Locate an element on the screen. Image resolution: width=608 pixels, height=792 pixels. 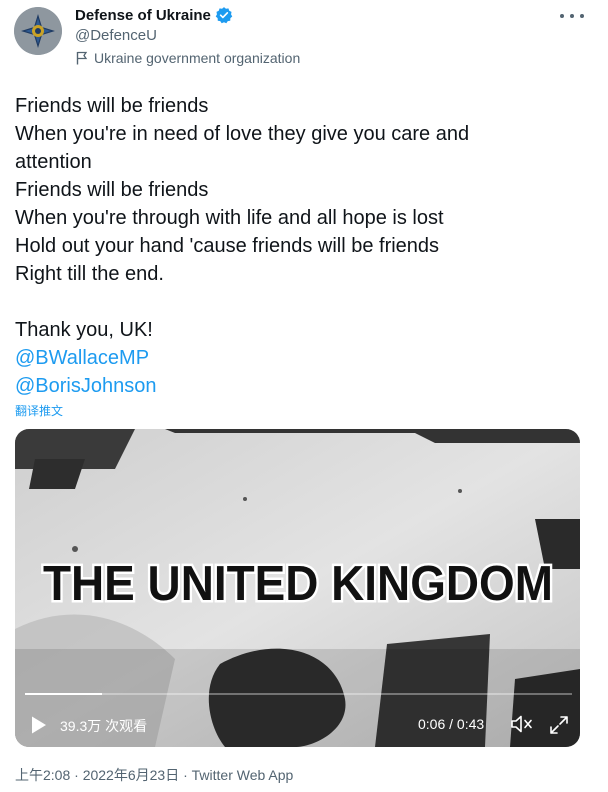
ukraine-mod-emblem-icon is located at coordinates (38, 31).